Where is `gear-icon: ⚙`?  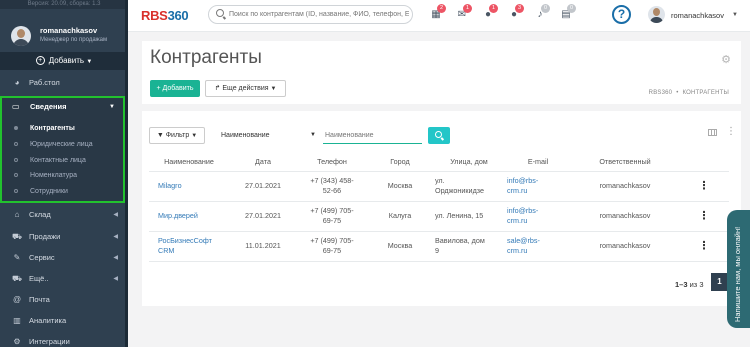
gear-icon: ⚙ is located at coordinates (726, 59).